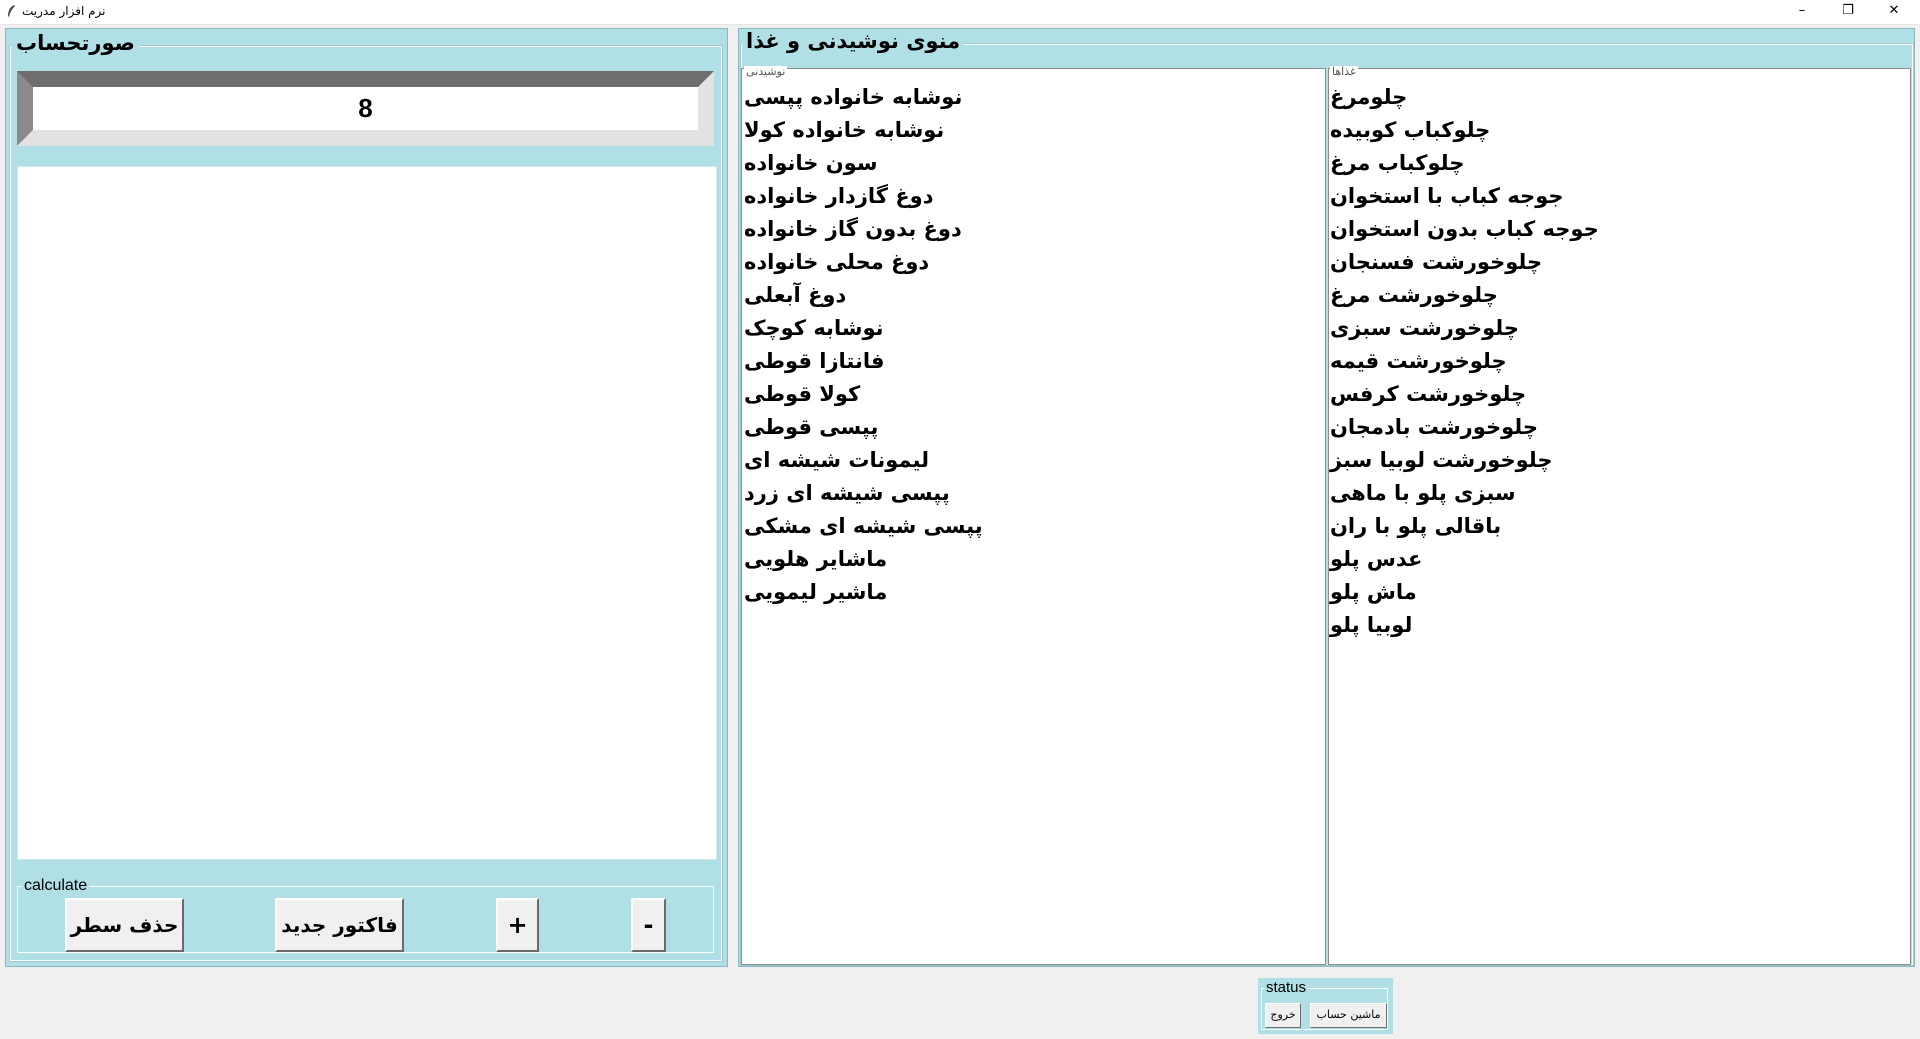 This screenshot has height=1039, width=1920. Describe the element at coordinates (1619, 328) in the screenshot. I see `list-item: چلوخورشت سبزی` at that location.